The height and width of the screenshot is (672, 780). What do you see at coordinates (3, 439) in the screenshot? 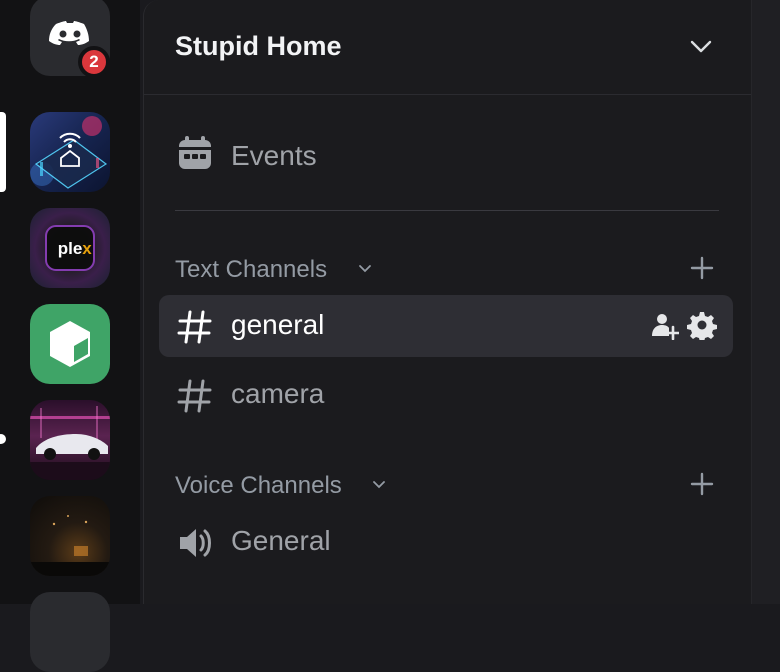
I see `unread-indicator` at bounding box center [3, 439].